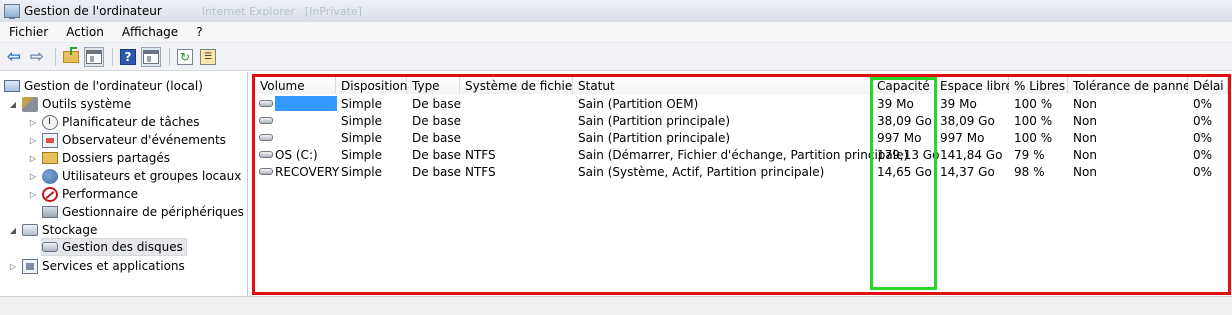 Image resolution: width=1232 pixels, height=315 pixels. Describe the element at coordinates (131, 122) in the screenshot. I see `tree-item-label: Planificateur de tâches` at that location.